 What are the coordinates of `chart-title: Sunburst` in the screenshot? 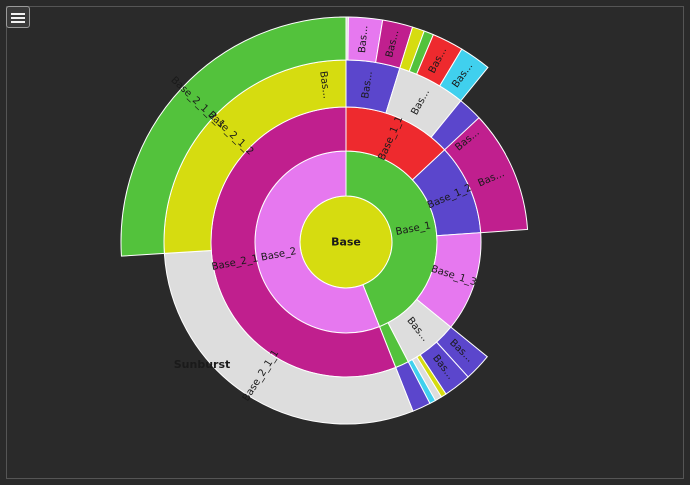 It's located at (202, 364).